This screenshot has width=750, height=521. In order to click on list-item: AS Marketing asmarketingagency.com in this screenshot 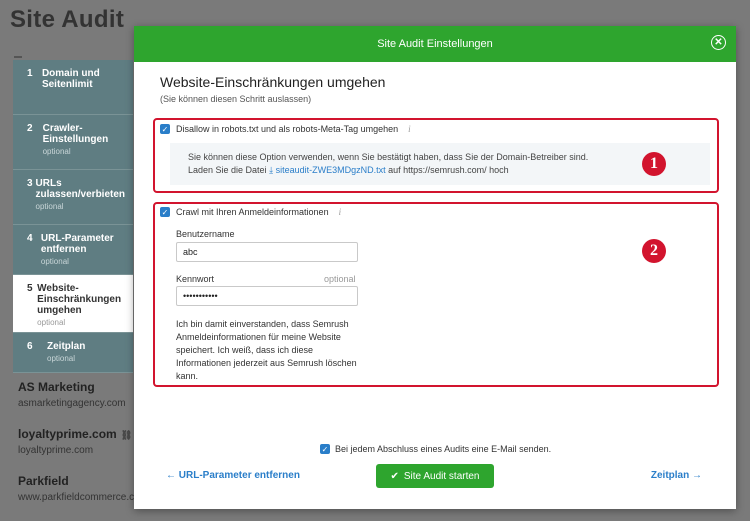, I will do `click(79, 394)`.